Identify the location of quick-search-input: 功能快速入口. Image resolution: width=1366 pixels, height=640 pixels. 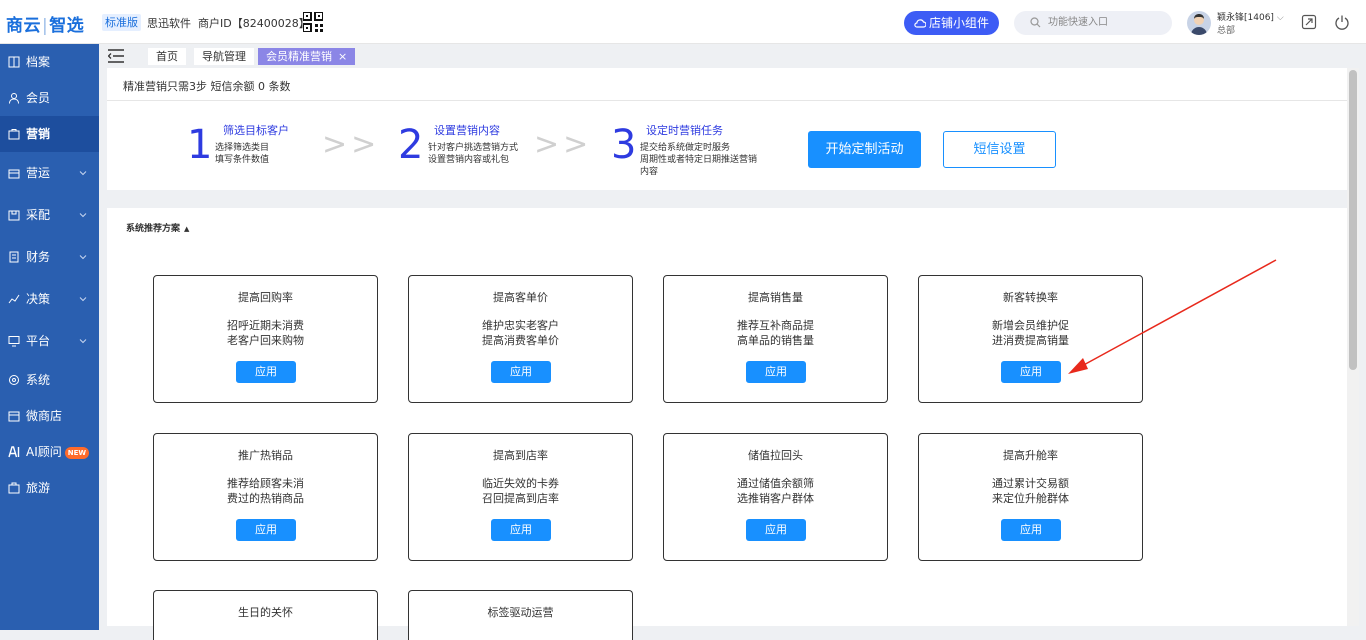
(1093, 23).